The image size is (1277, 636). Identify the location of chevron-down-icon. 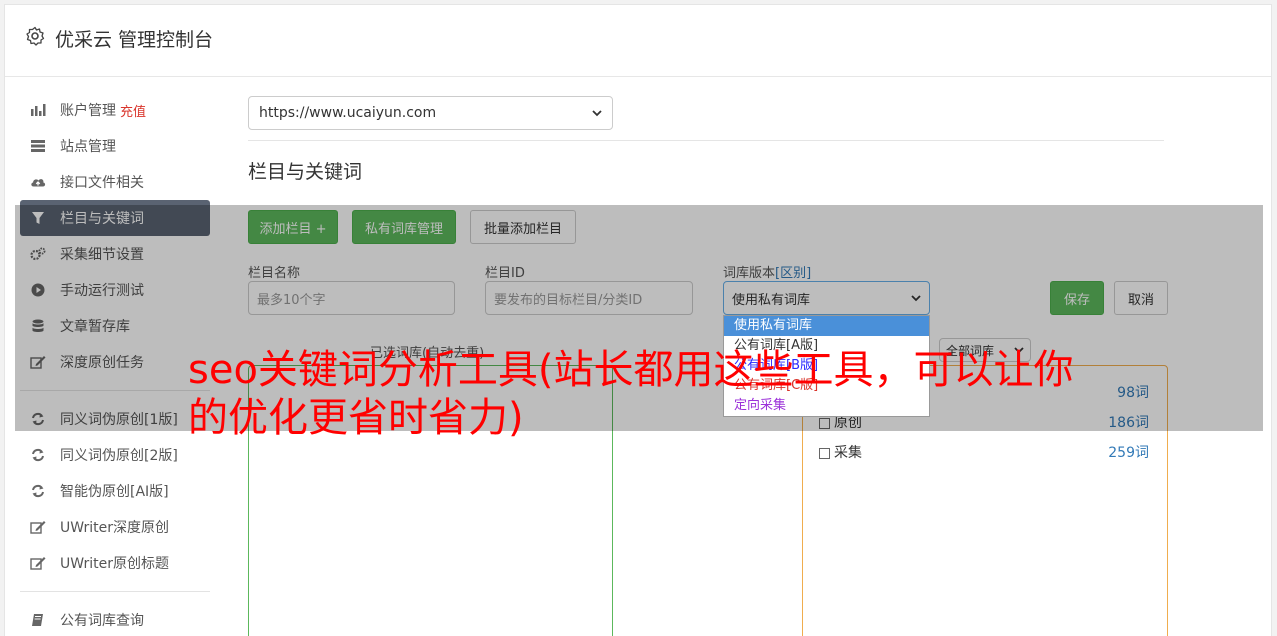
(597, 113).